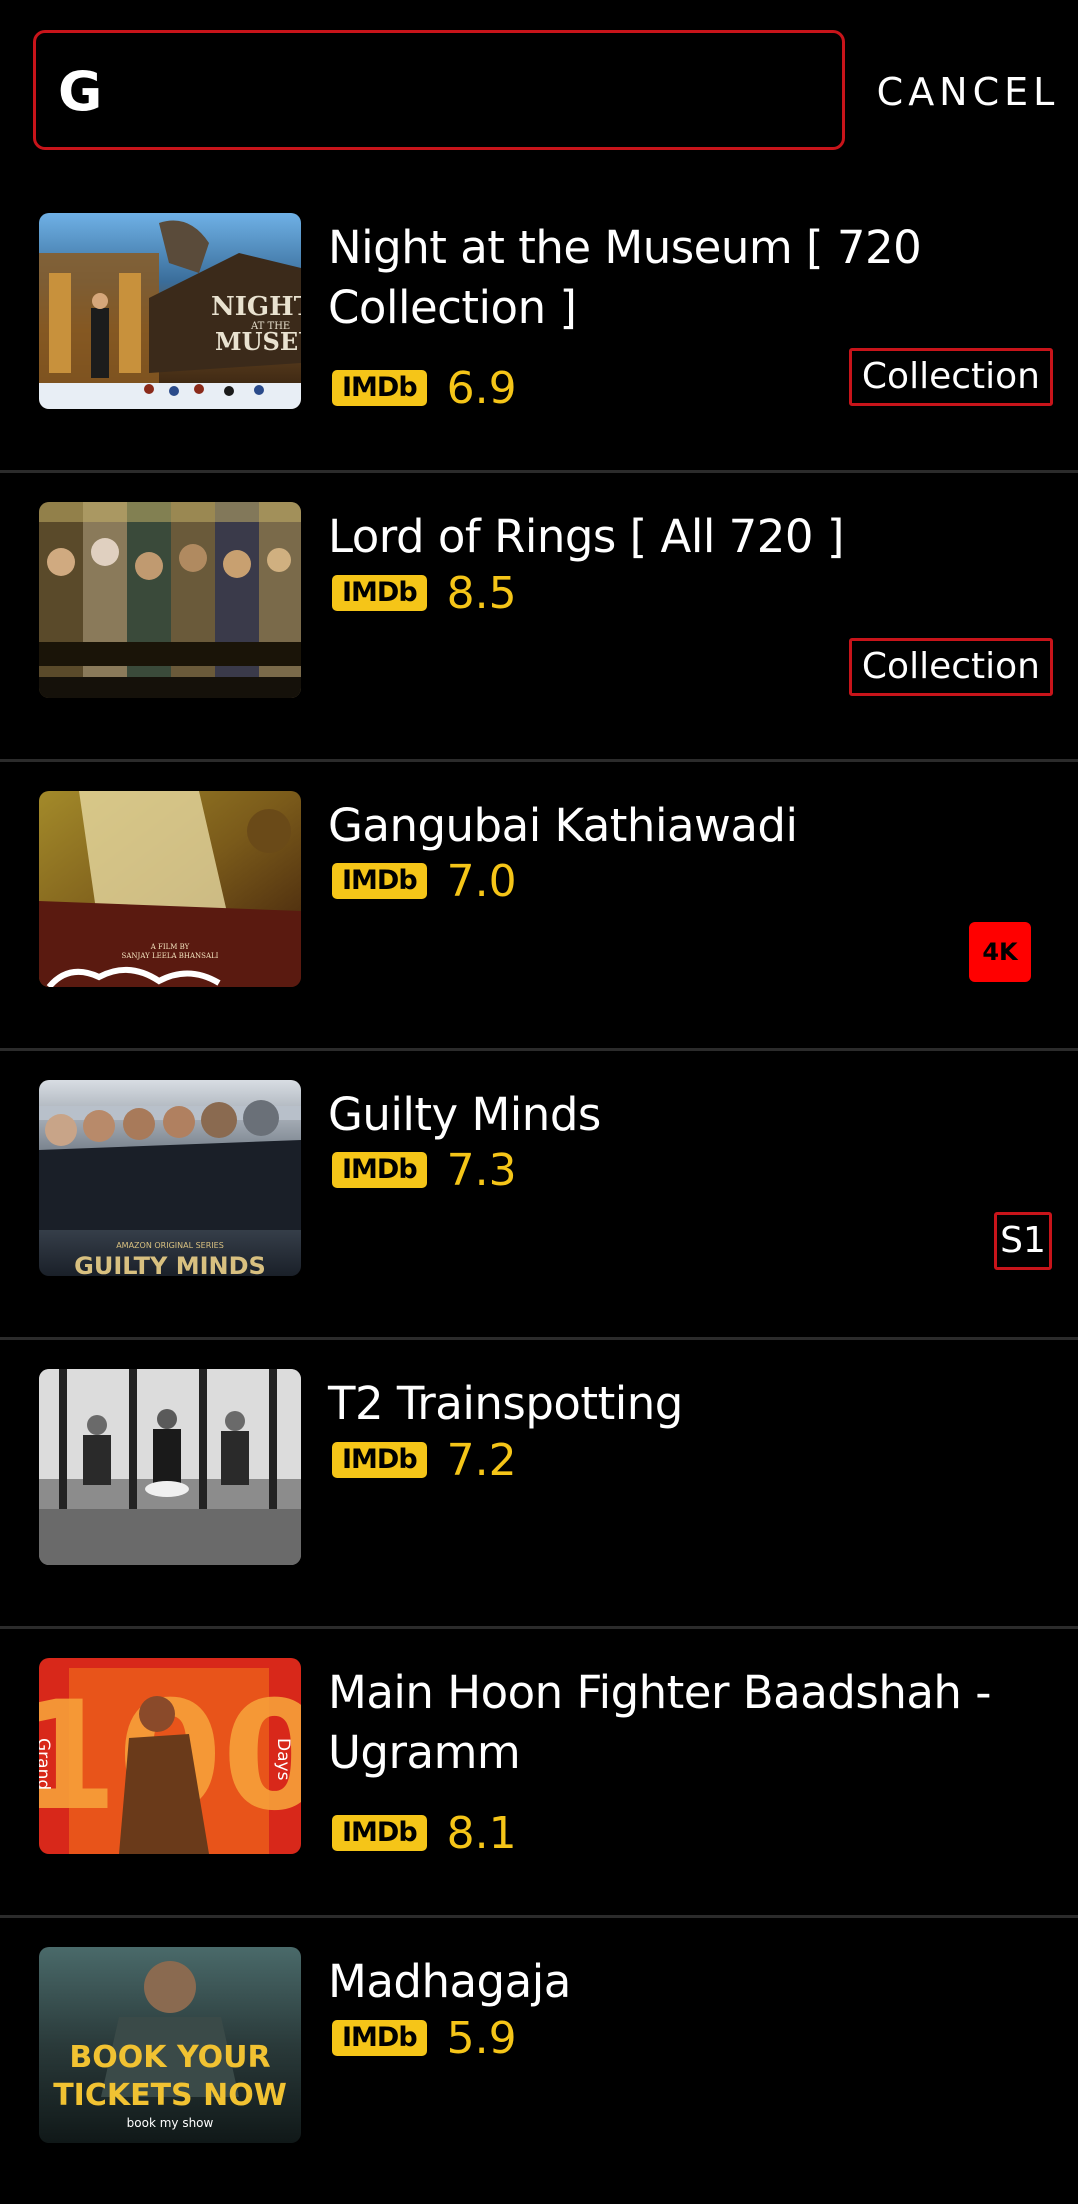 The image size is (1078, 2204). Describe the element at coordinates (170, 1756) in the screenshot. I see `poster-thumbnail: 100 Grand Days` at that location.